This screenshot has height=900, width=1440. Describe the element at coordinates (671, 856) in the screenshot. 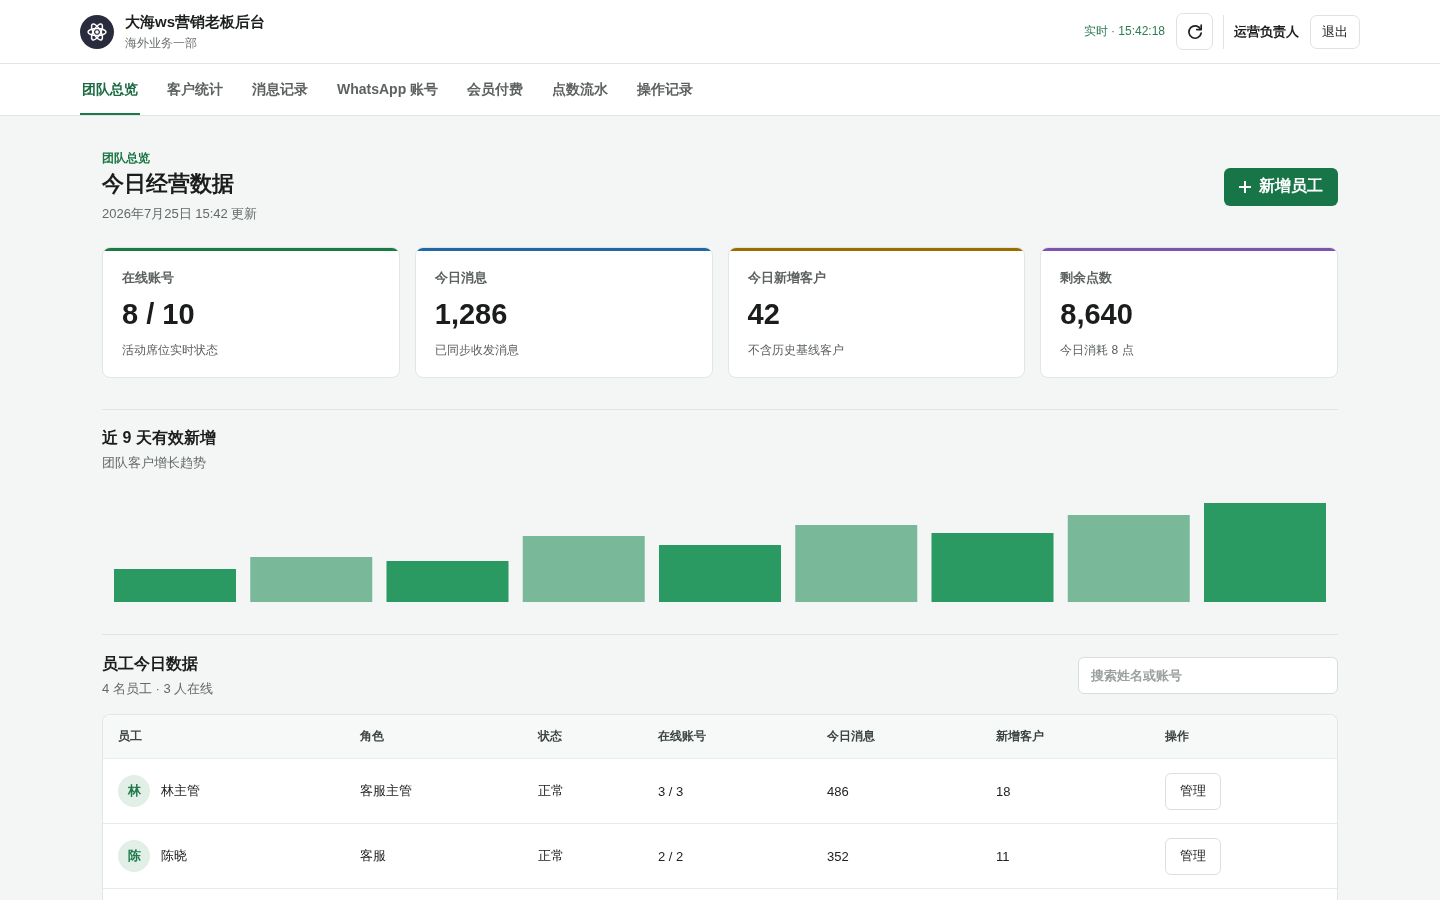

I see `table-cell-text: 2 / 2` at that location.